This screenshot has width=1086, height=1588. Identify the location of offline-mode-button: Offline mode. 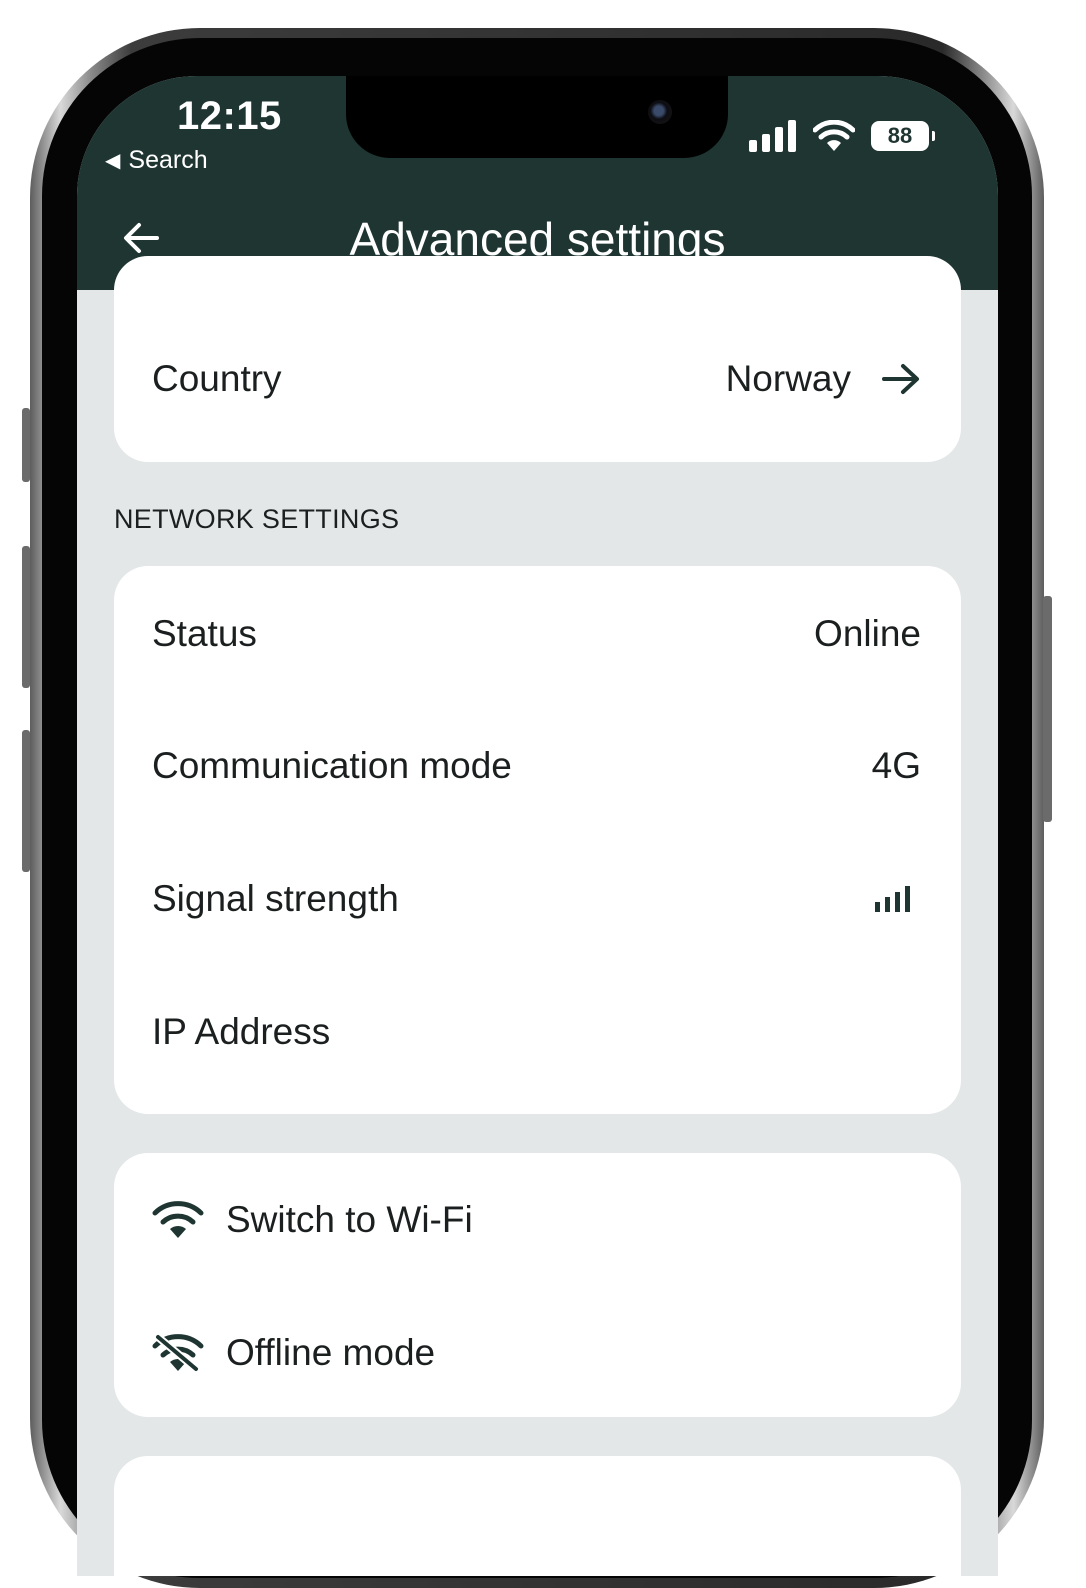
(293, 1353).